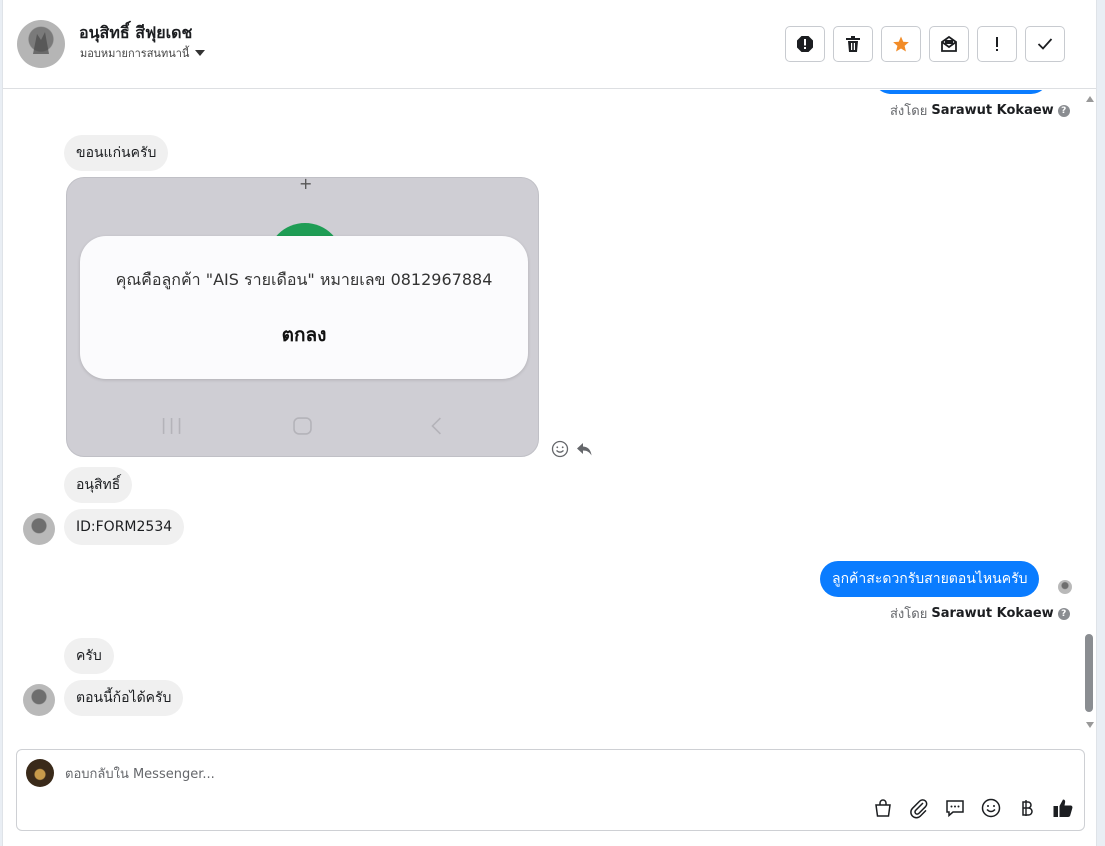  I want to click on recents-icon, so click(171, 426).